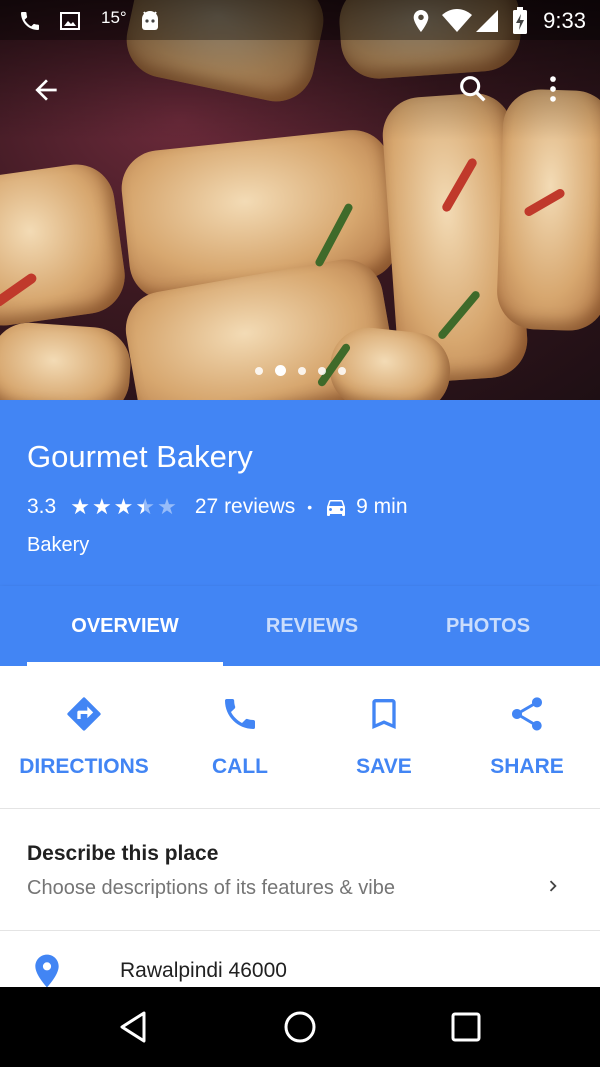 The image size is (600, 1067). What do you see at coordinates (487, 21) in the screenshot?
I see `signal-status-icon` at bounding box center [487, 21].